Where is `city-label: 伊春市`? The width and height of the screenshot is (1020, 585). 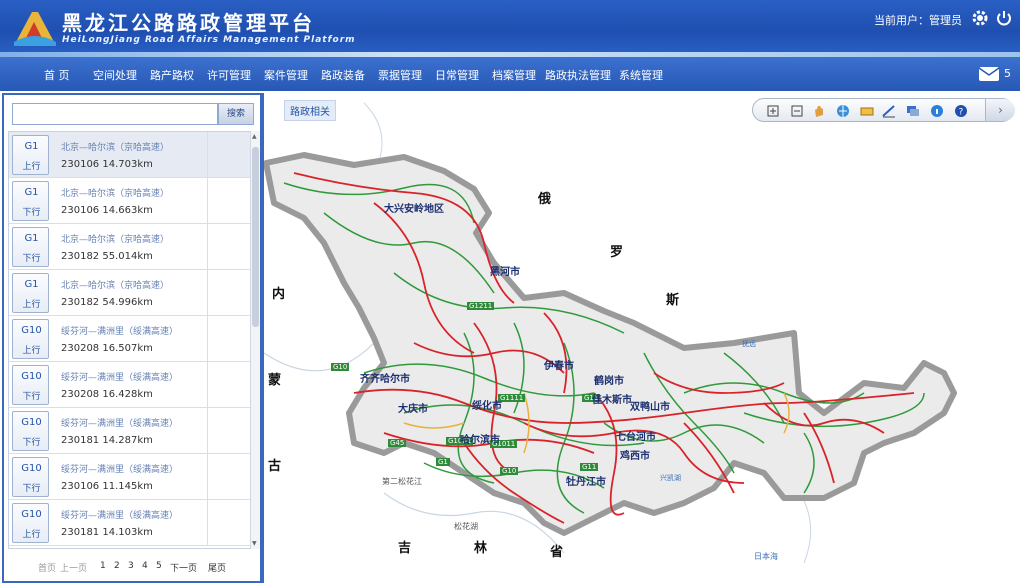 city-label: 伊春市 is located at coordinates (559, 366).